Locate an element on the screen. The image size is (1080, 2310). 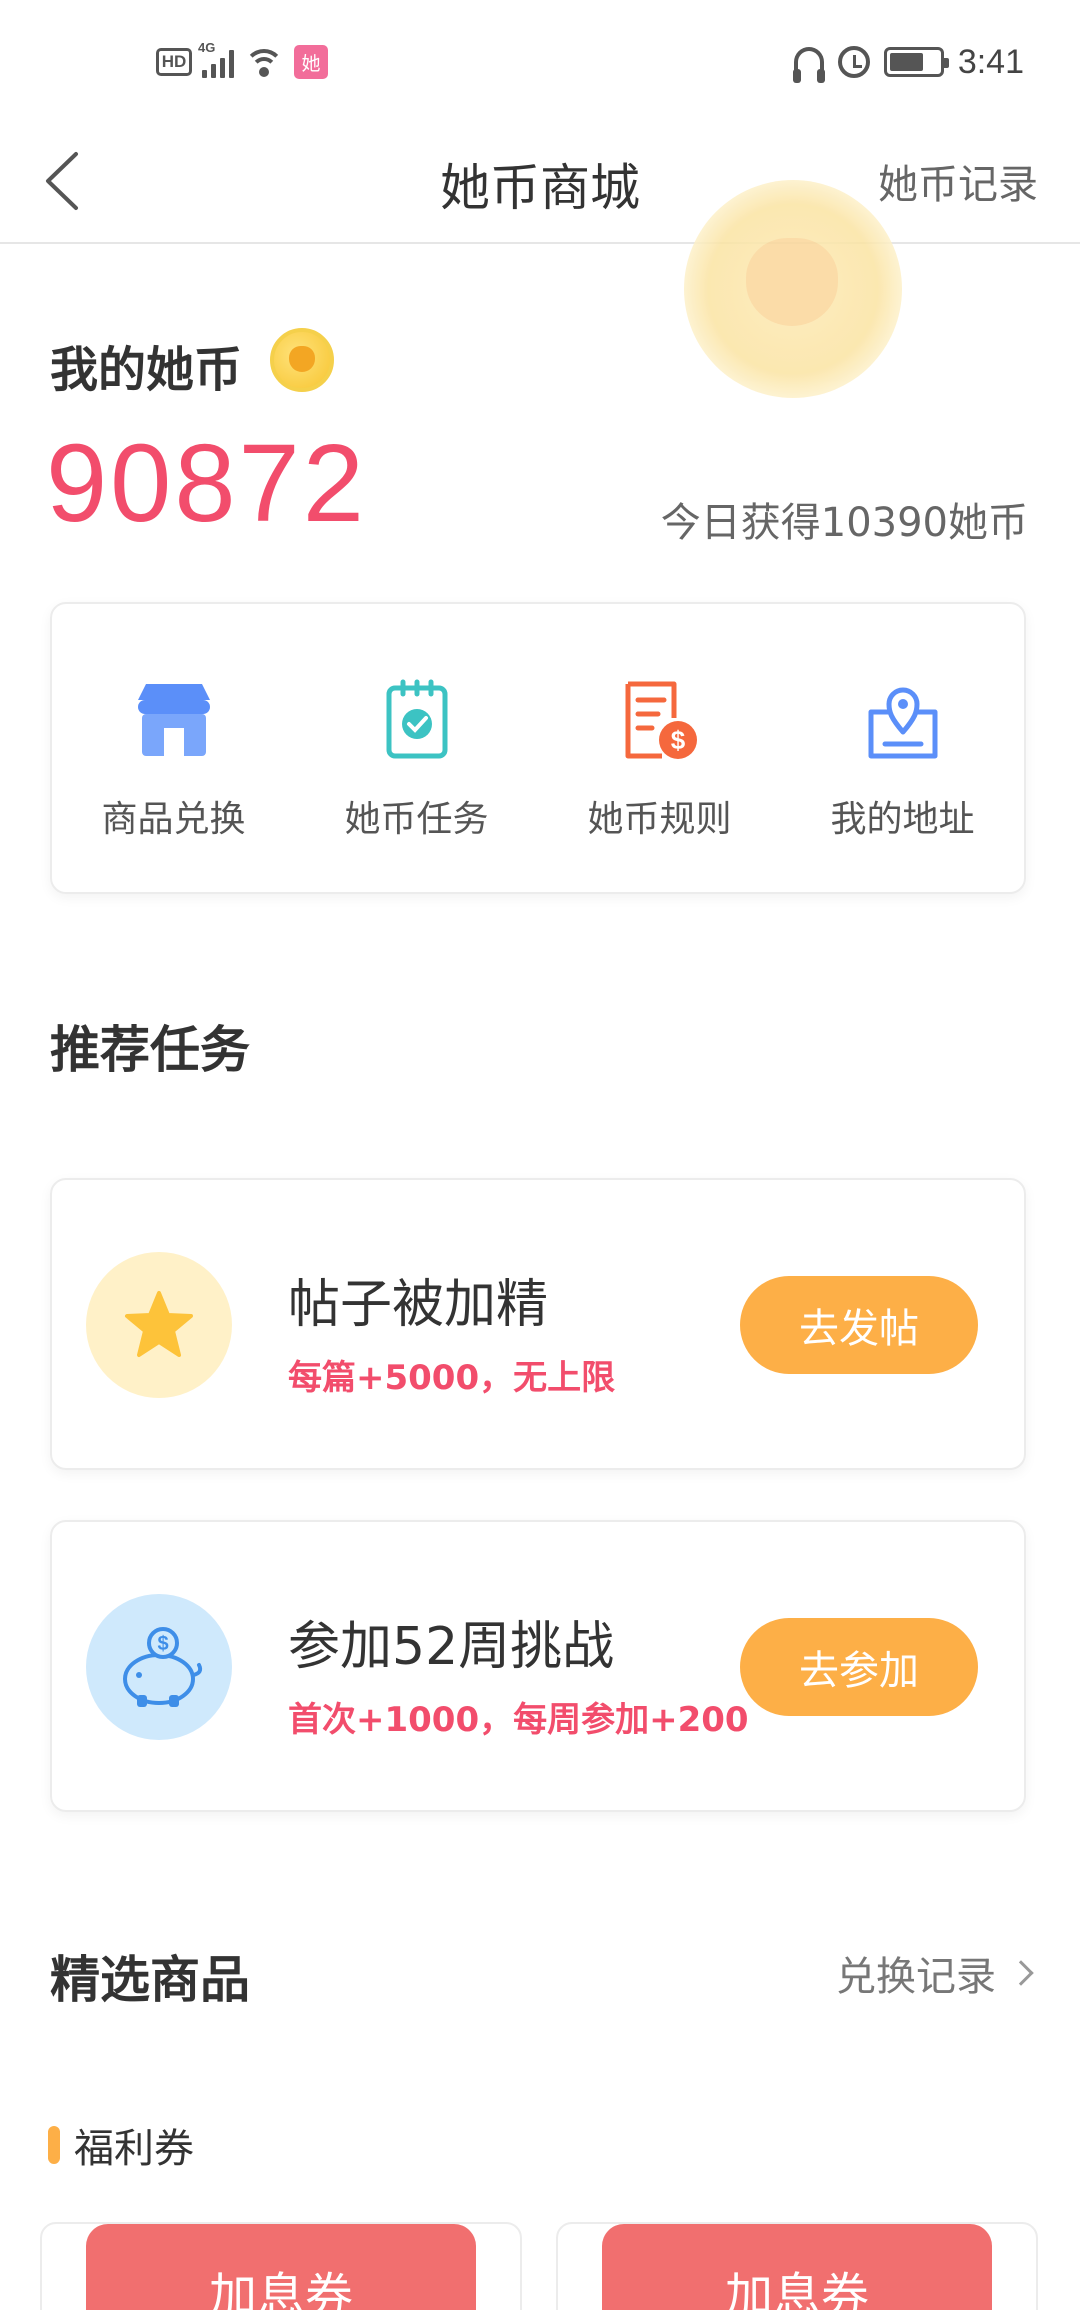
battery-icon is located at coordinates (916, 62).